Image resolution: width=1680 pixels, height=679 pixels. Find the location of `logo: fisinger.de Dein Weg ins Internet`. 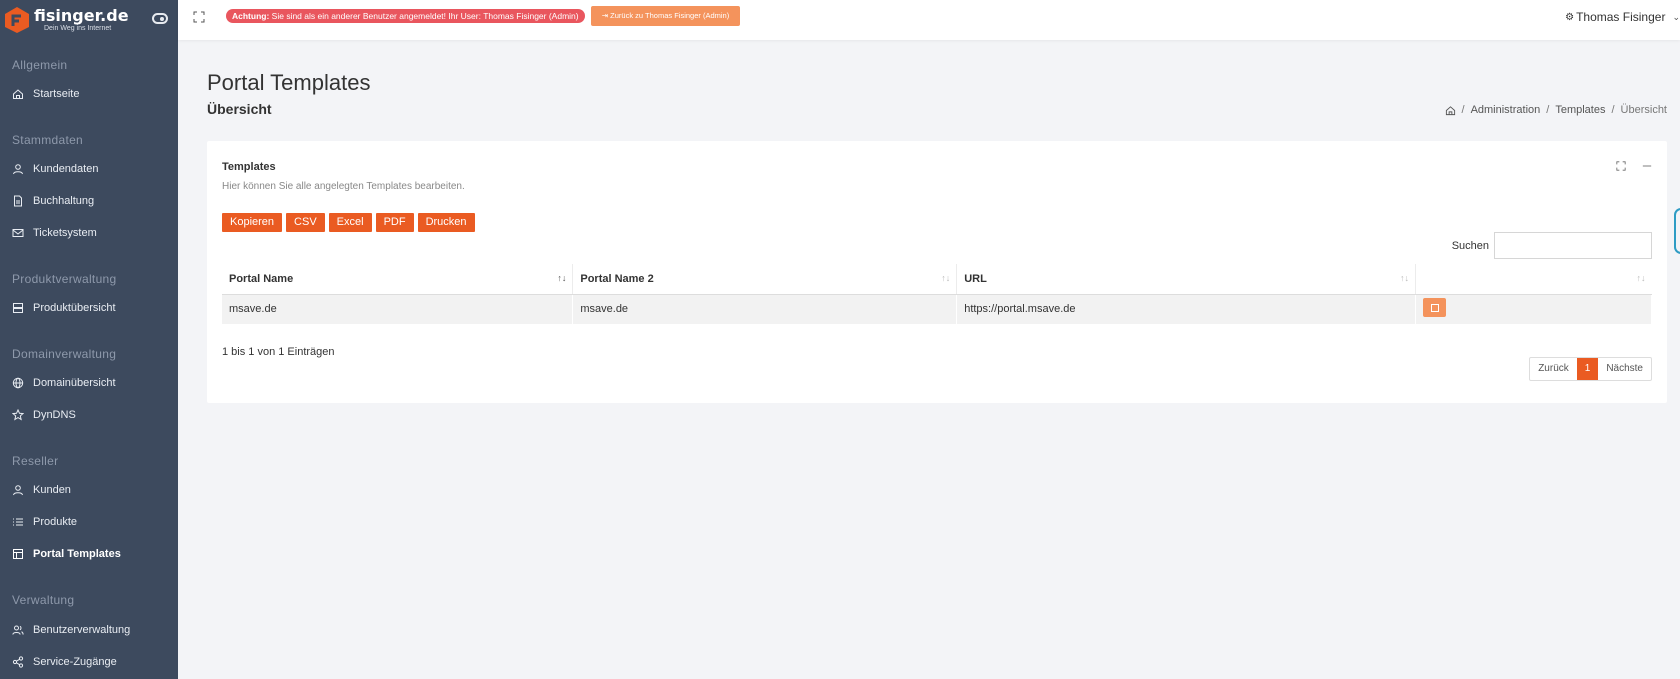

logo: fisinger.de Dein Weg ins Internet is located at coordinates (89, 20).